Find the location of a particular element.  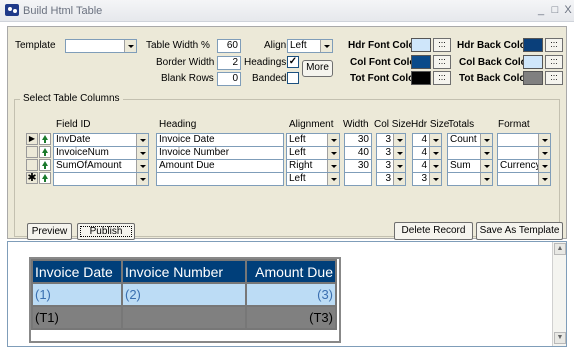

publish-tab: Publish is located at coordinates (106, 231).